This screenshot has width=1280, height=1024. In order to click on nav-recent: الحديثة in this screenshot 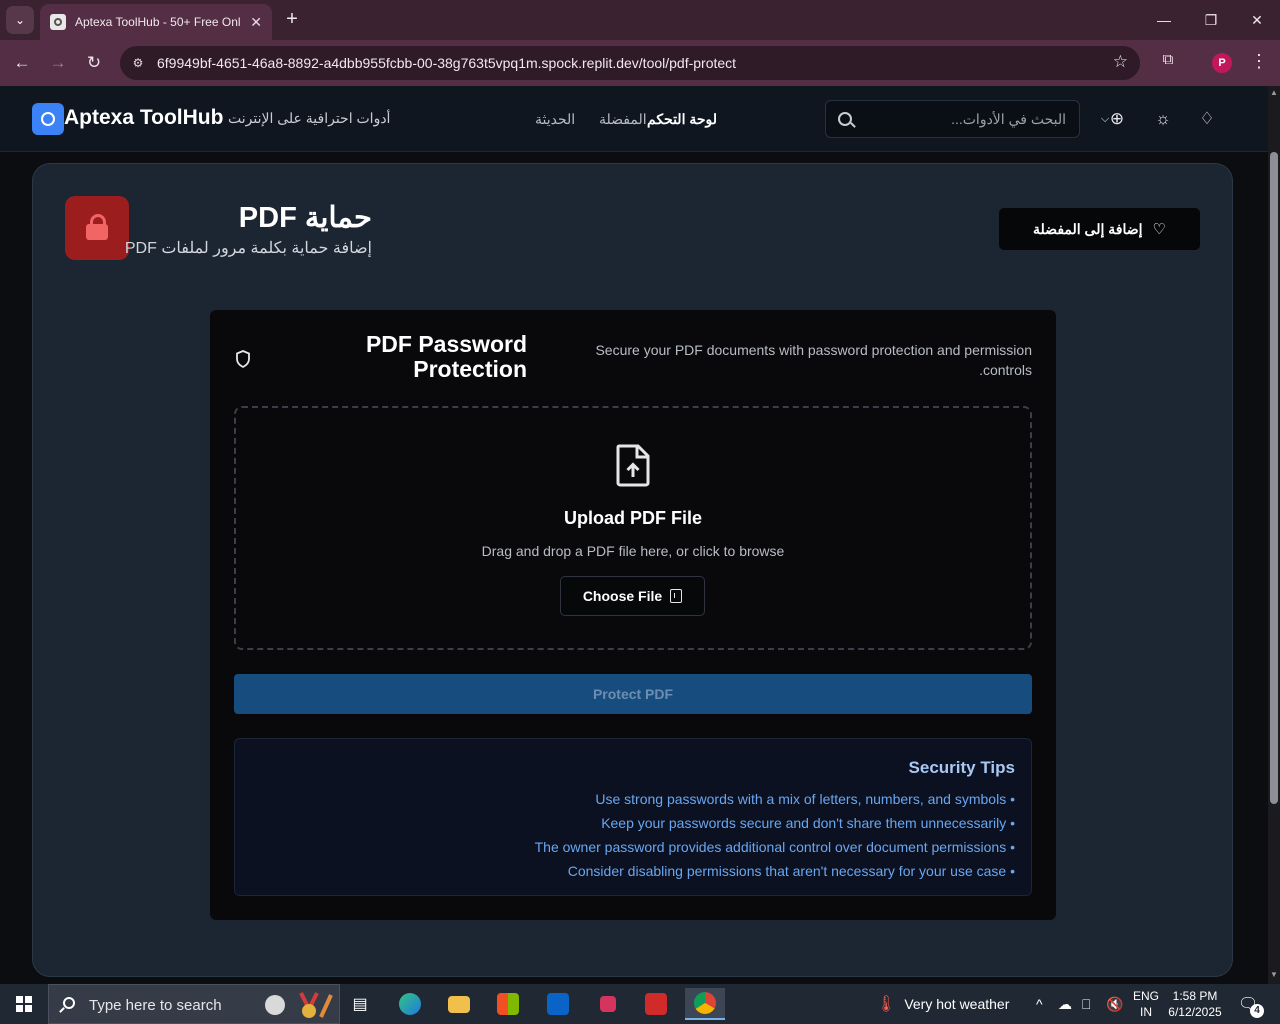, I will do `click(555, 119)`.